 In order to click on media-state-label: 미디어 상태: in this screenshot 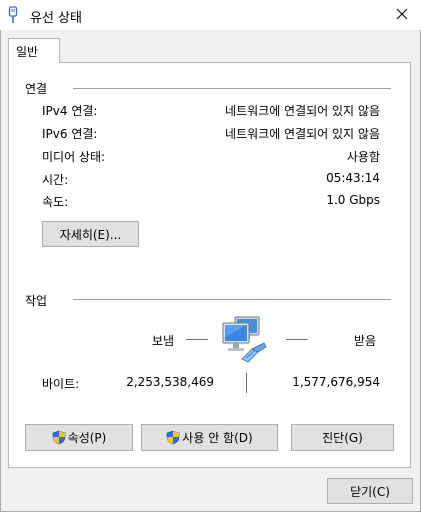, I will do `click(74, 157)`.